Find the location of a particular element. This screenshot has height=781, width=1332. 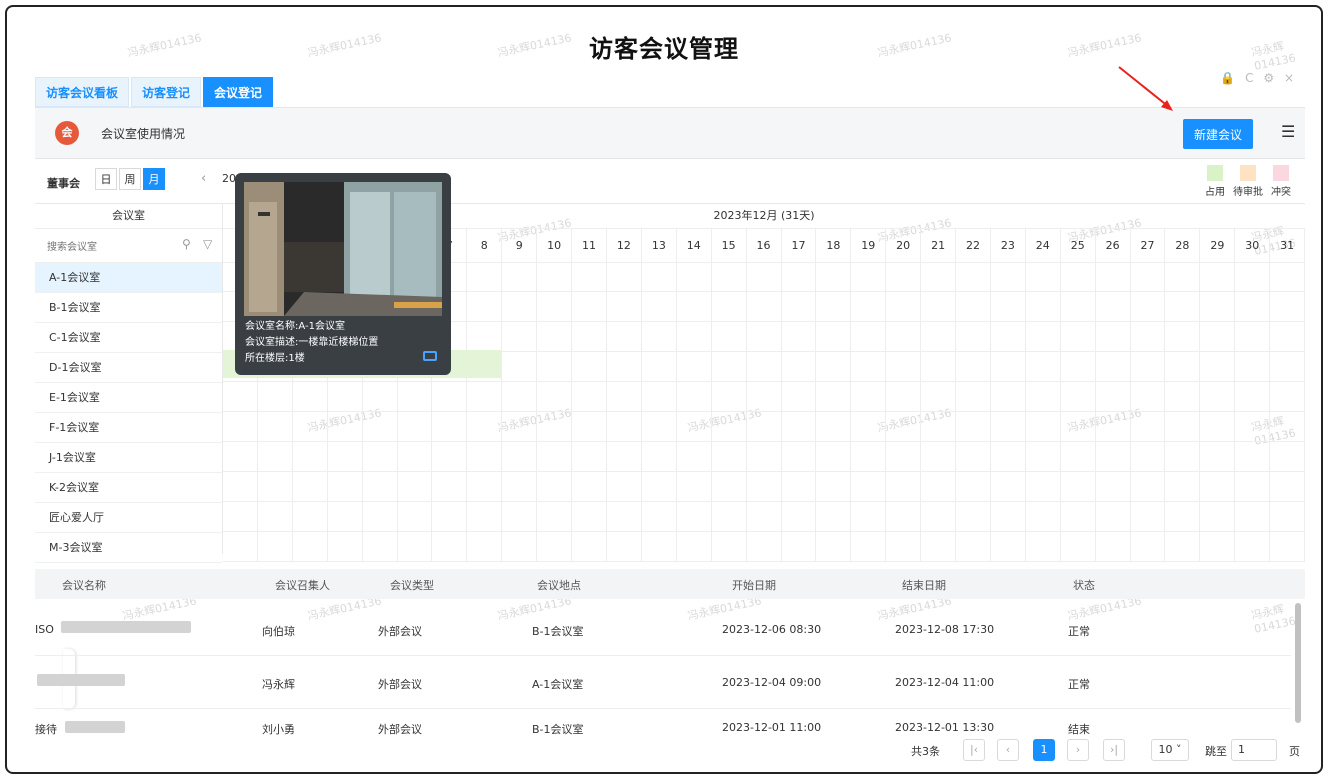

room-row: 匠心爱人厅 is located at coordinates (128, 518).